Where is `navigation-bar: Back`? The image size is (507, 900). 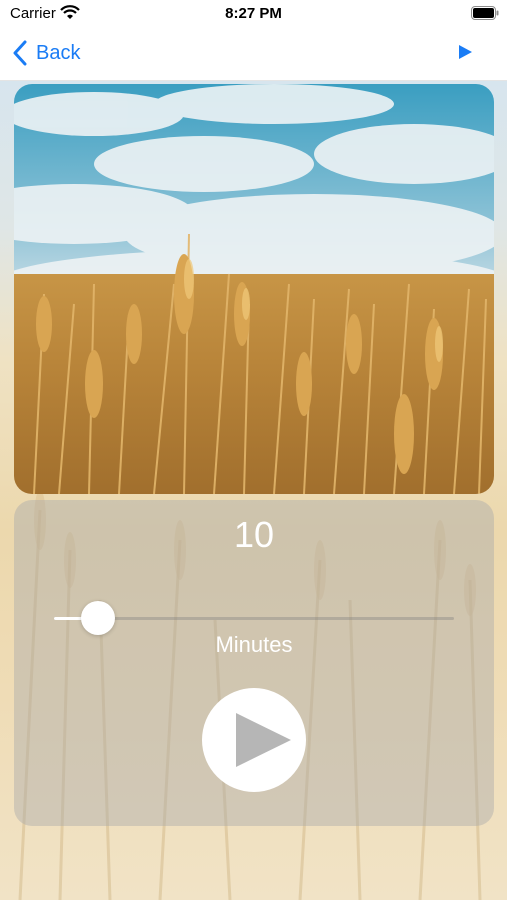
navigation-bar: Back is located at coordinates (253, 54).